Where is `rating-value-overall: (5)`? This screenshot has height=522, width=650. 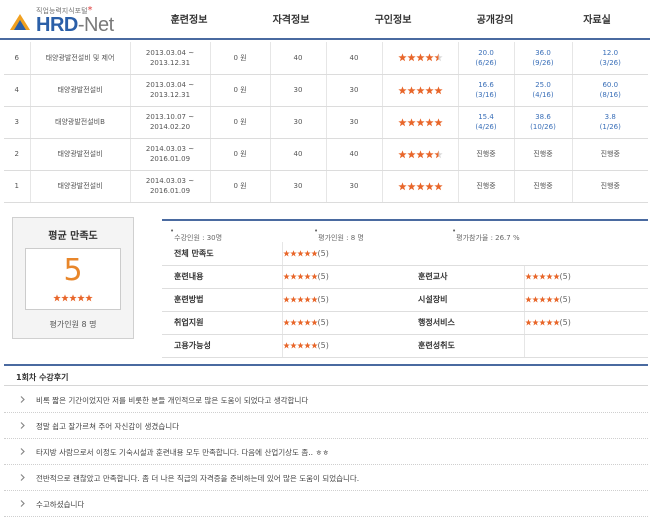
rating-value-overall: (5) is located at coordinates (464, 254).